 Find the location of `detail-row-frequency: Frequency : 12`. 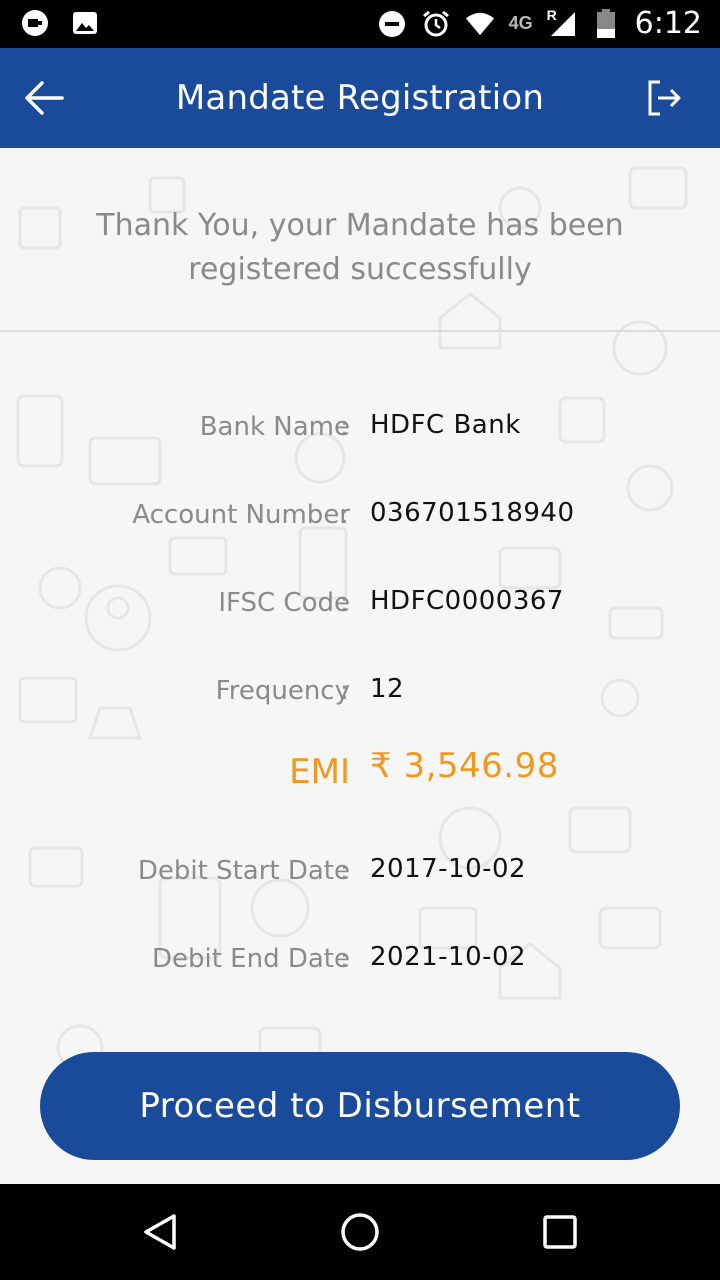

detail-row-frequency: Frequency : 12 is located at coordinates (360, 688).